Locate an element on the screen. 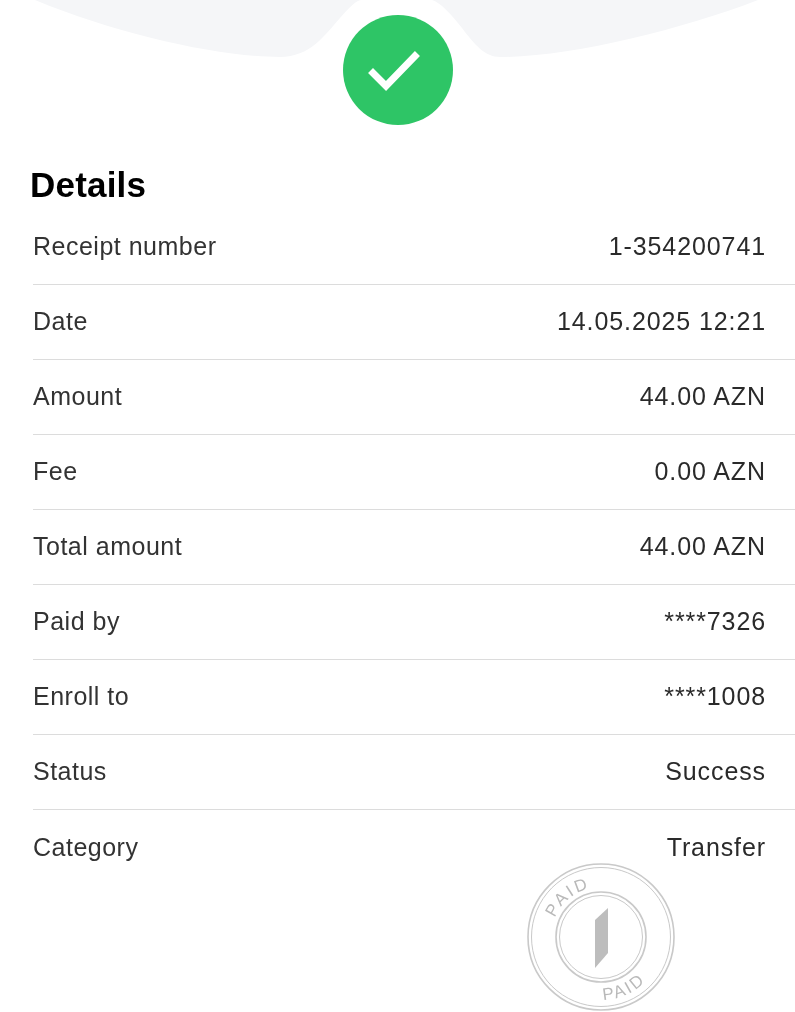 The height and width of the screenshot is (1012, 795). detail-label: Paid by is located at coordinates (76, 622).